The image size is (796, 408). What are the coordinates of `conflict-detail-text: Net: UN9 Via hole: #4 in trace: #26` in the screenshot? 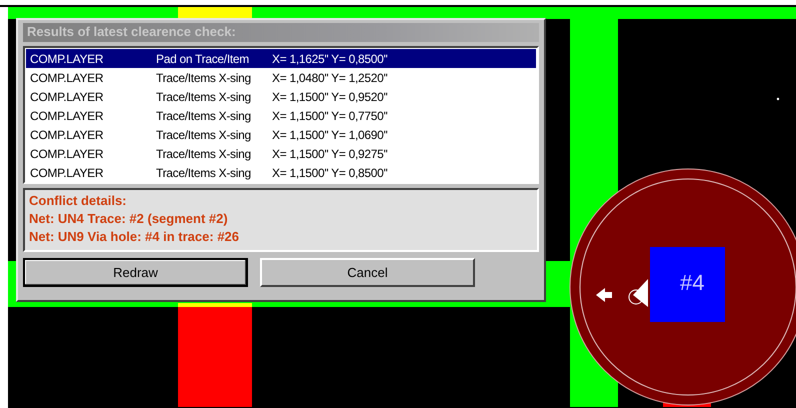 It's located at (134, 237).